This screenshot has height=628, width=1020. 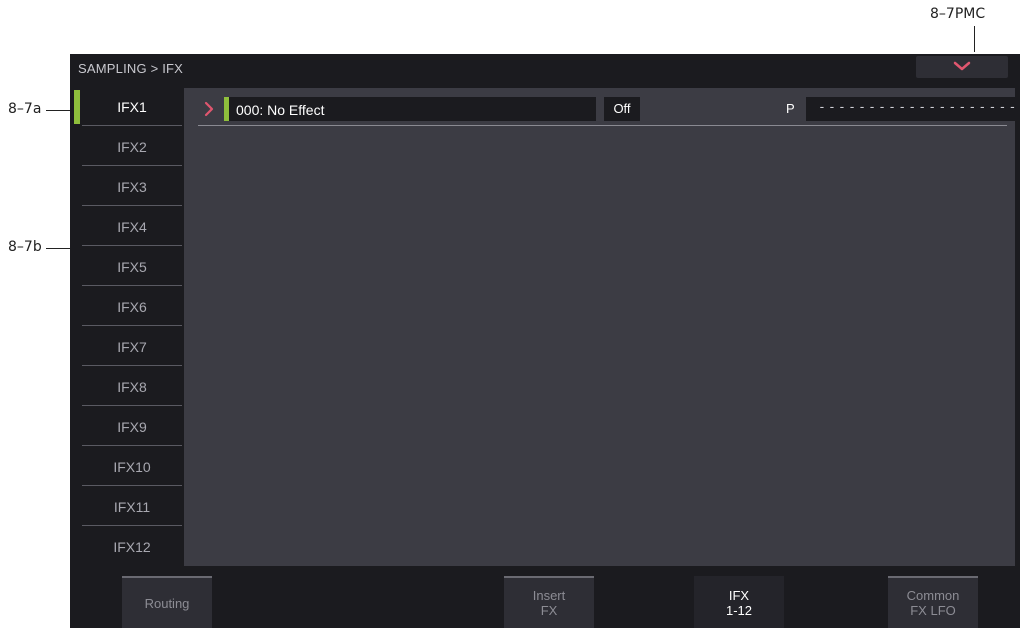 What do you see at coordinates (132, 147) in the screenshot?
I see `tab-ifx2: IFX2` at bounding box center [132, 147].